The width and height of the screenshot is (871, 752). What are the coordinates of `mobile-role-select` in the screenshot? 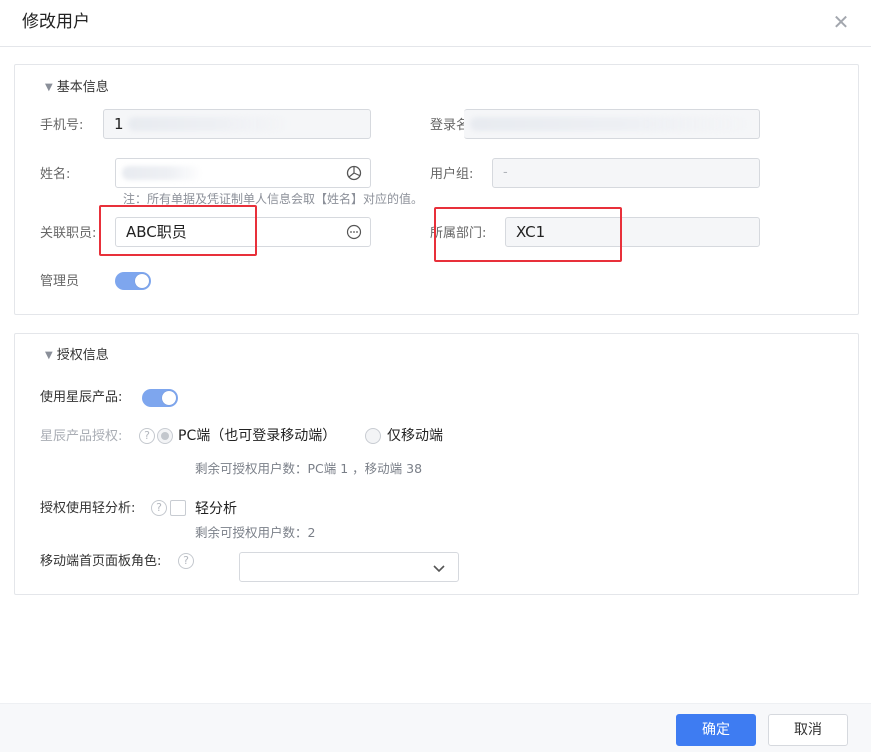 It's located at (349, 567).